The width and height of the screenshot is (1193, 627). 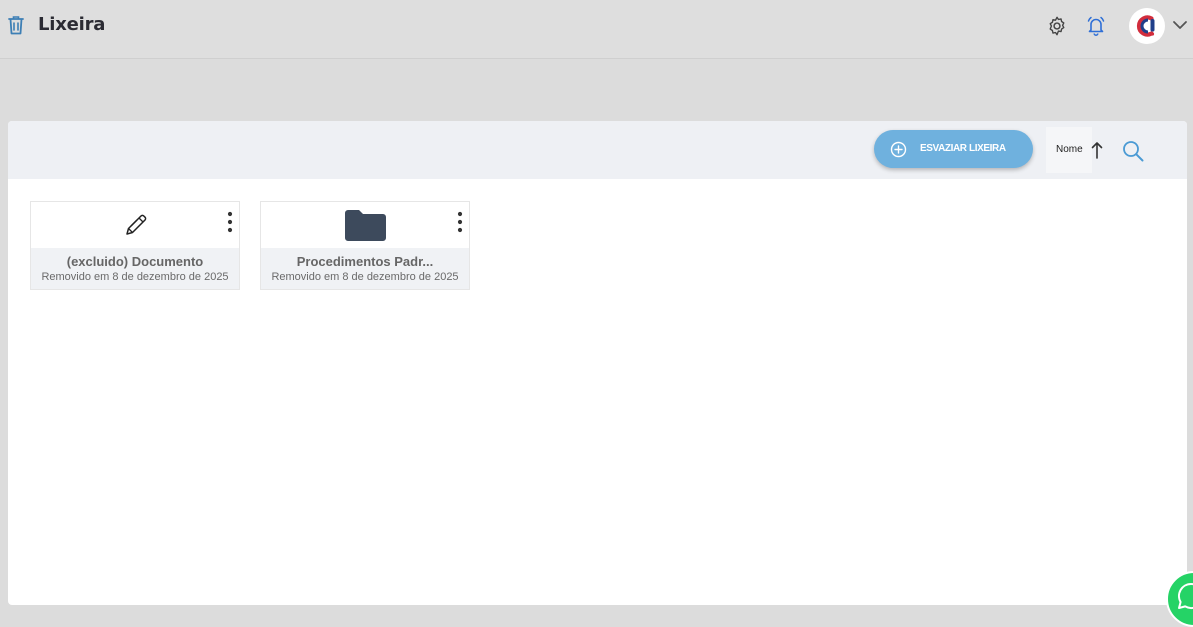 What do you see at coordinates (135, 261) in the screenshot?
I see `item-name: (excluido) Documento` at bounding box center [135, 261].